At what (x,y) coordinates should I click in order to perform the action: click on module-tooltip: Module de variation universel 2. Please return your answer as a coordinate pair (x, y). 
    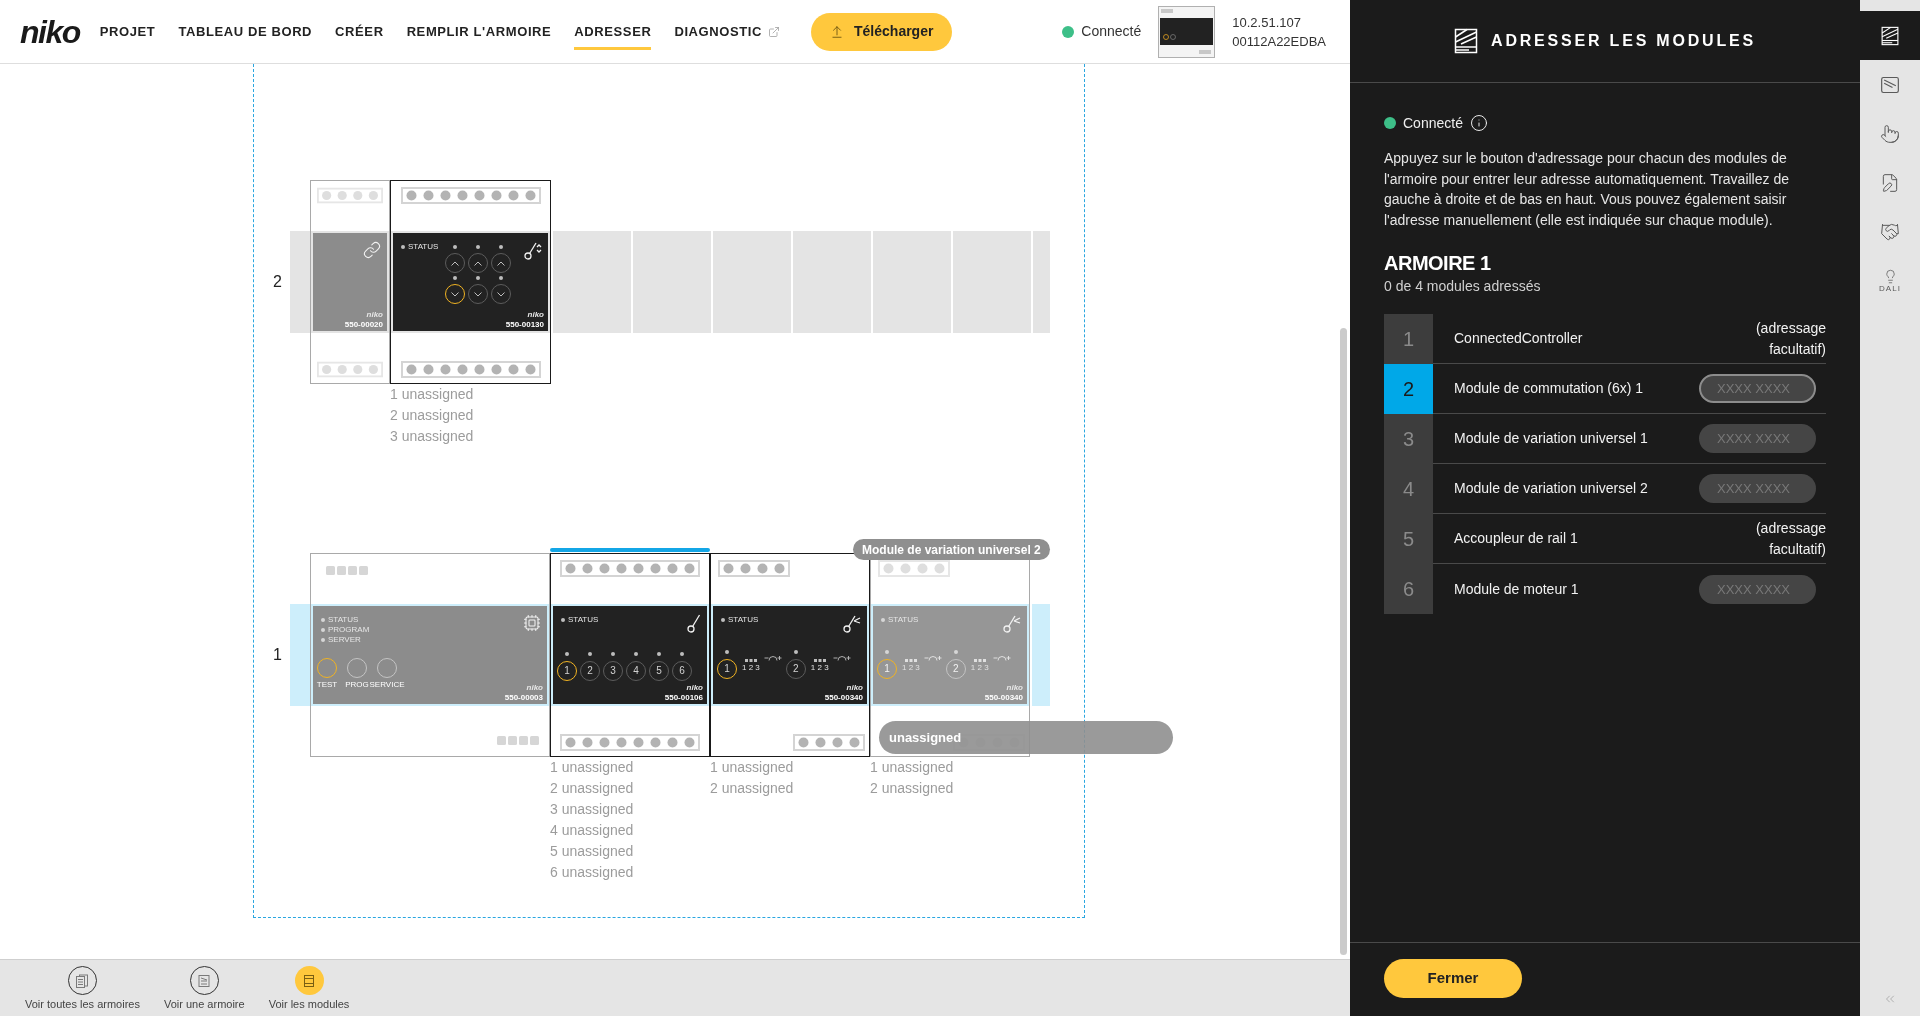
    Looking at the image, I should click on (951, 549).